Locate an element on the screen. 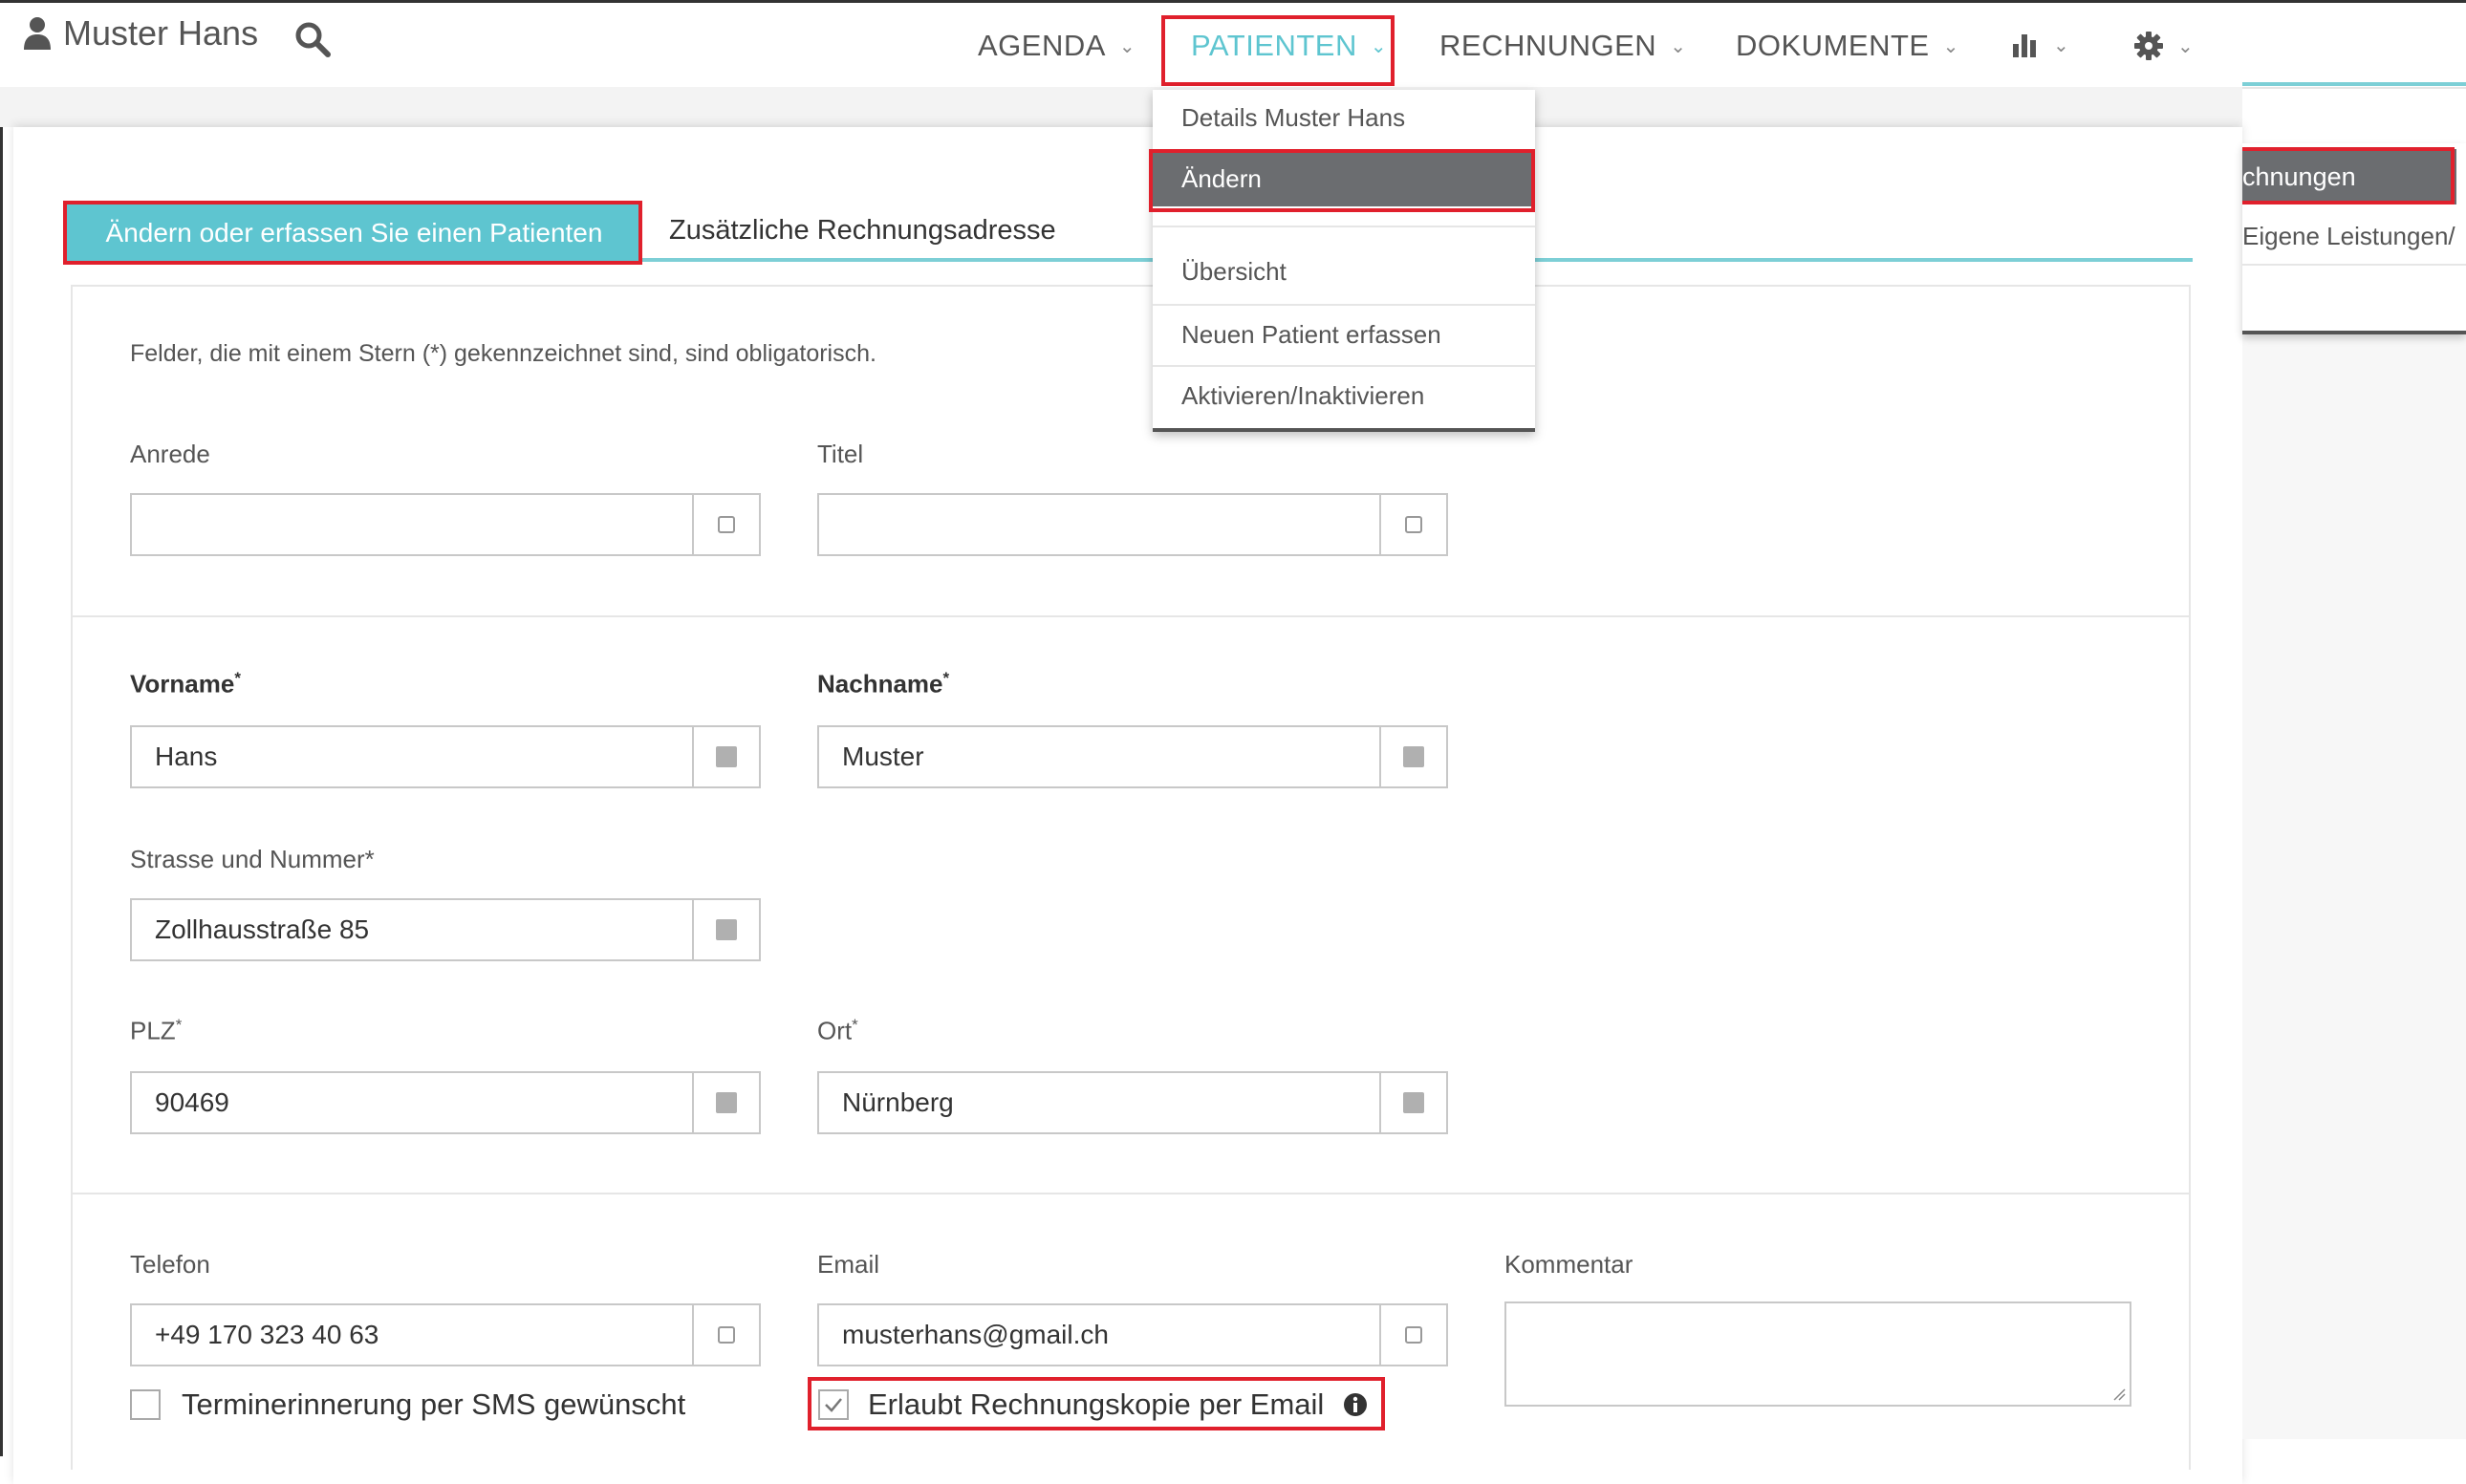 Image resolution: width=2466 pixels, height=1484 pixels. strasse-value: Zollhausstraße 85 is located at coordinates (262, 929).